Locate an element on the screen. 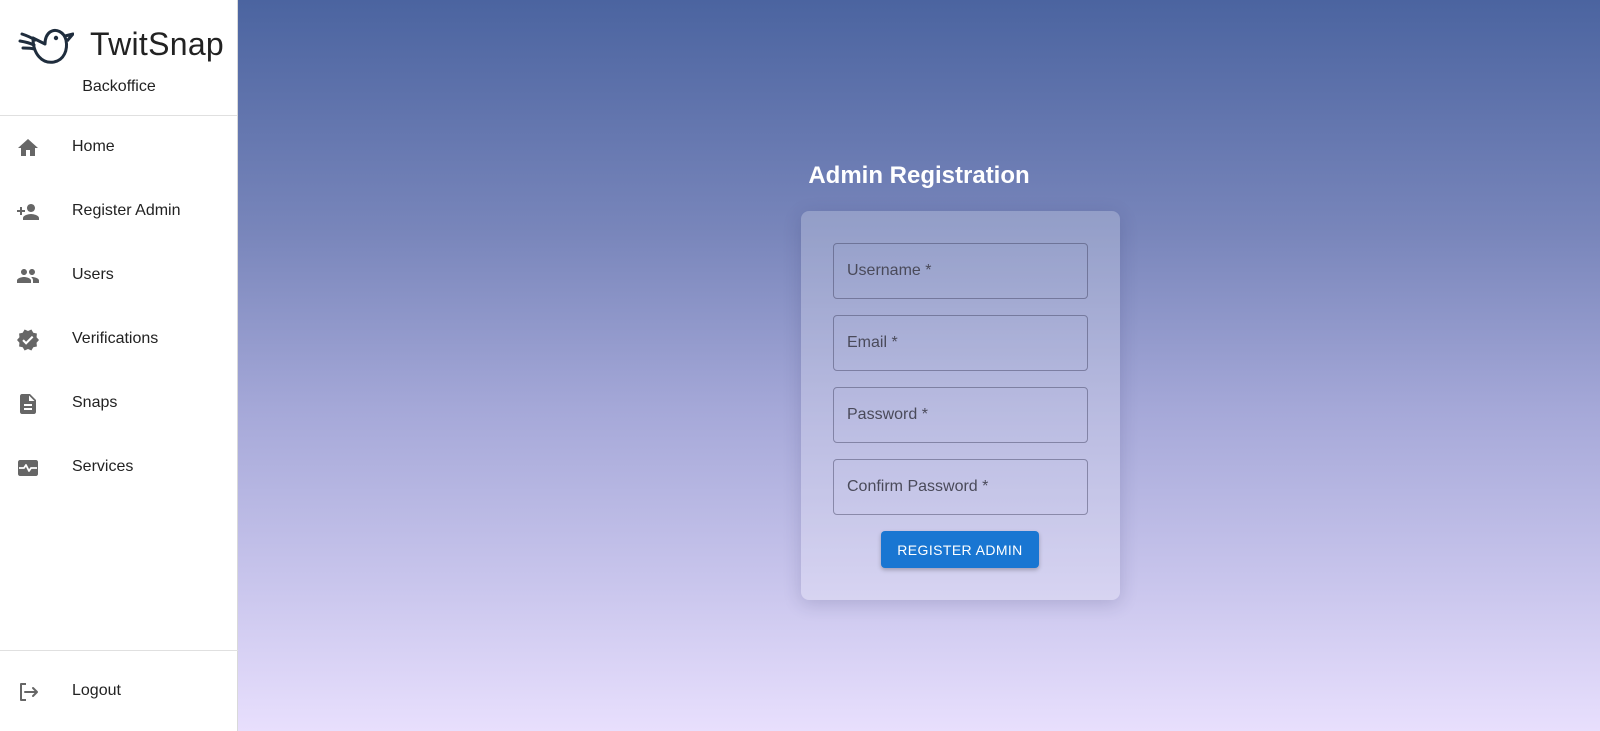  brand-header: TwitSnap Backoffice is located at coordinates (118, 58).